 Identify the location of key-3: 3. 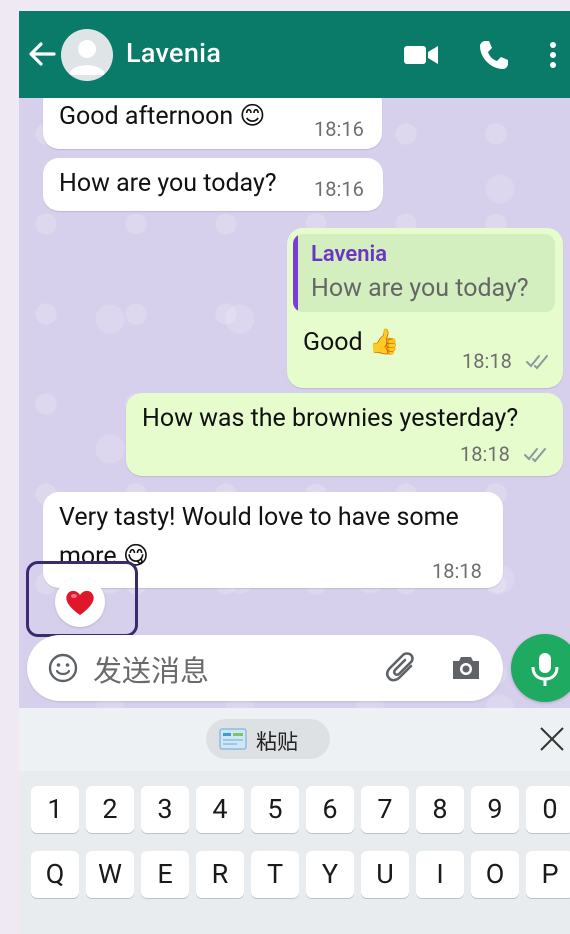
(165, 809).